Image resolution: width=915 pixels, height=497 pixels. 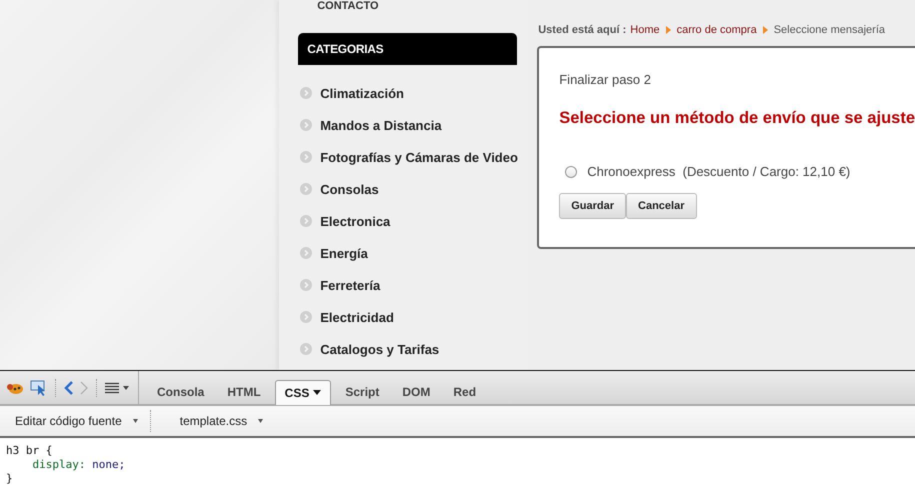 What do you see at coordinates (357, 317) in the screenshot?
I see `category-link: Electricidad` at bounding box center [357, 317].